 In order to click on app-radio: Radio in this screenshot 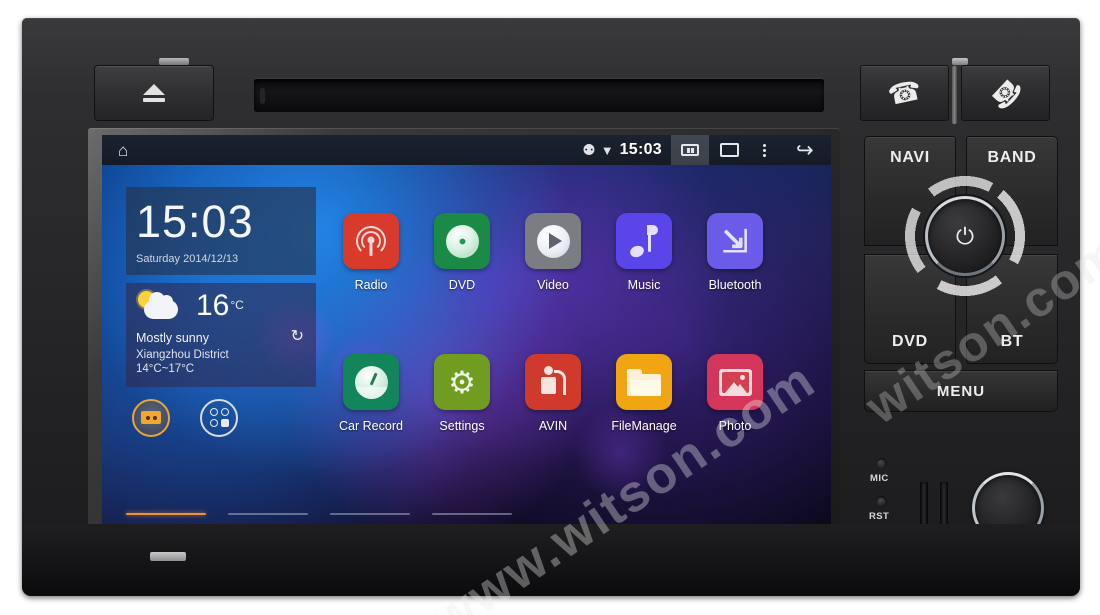, I will do `click(371, 252)`.